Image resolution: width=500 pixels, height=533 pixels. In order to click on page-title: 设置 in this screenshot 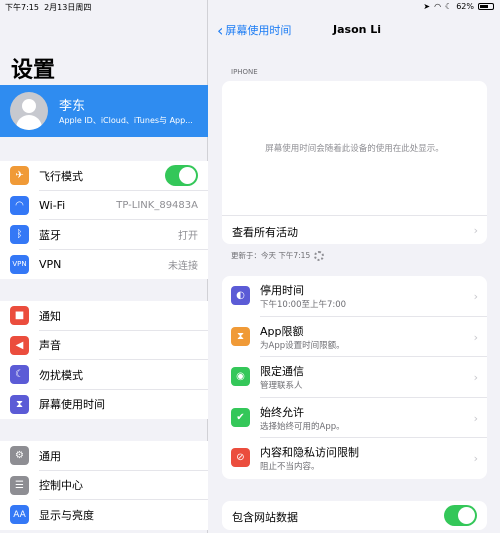, I will do `click(33, 70)`.